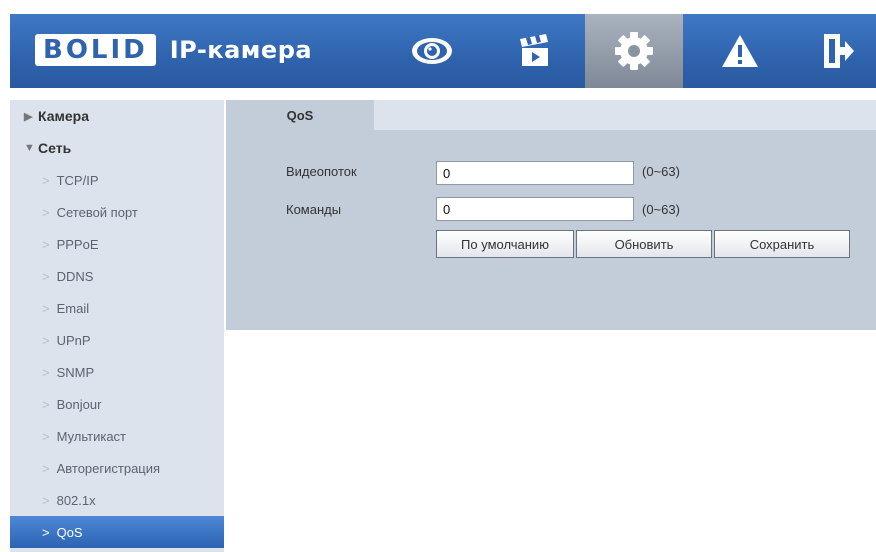 The image size is (876, 552). Describe the element at coordinates (117, 340) in the screenshot. I see `sidebar-item-upnp: > UPnP` at that location.